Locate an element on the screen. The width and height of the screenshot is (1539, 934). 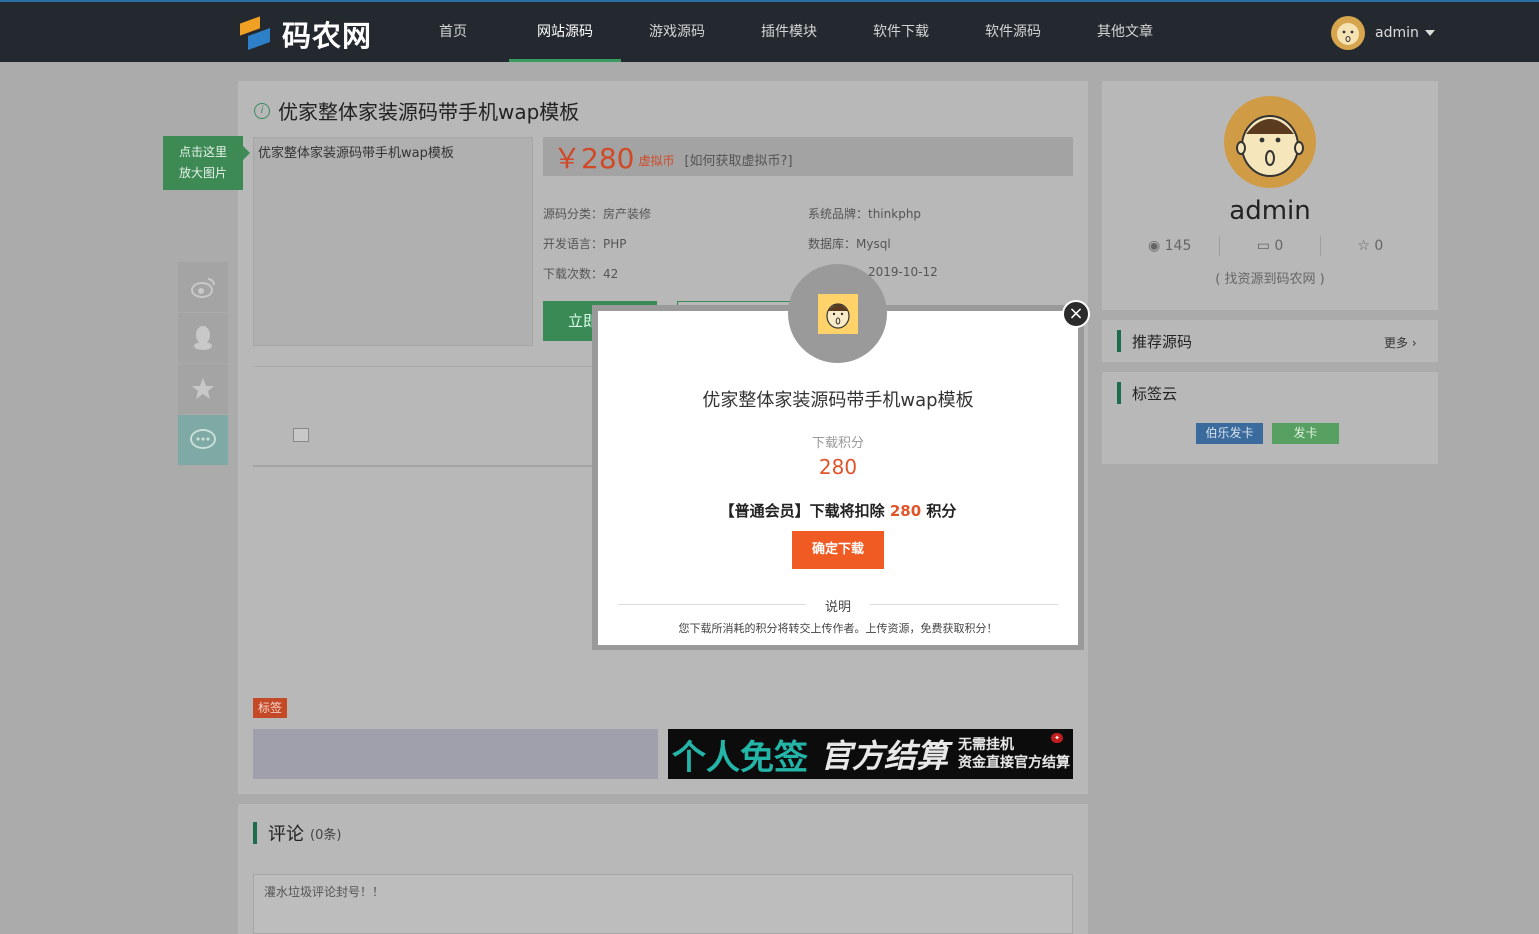
tag-bole: 伯乐发卡 is located at coordinates (1229, 433).